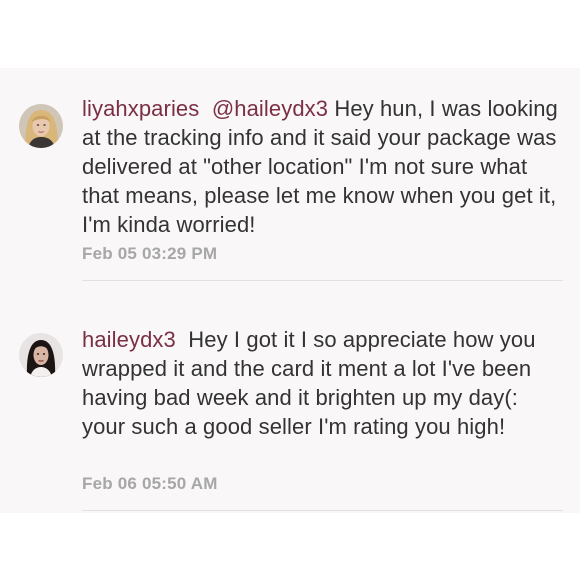 The width and height of the screenshot is (580, 580). I want to click on comment-mention: @haileydx3, so click(270, 108).